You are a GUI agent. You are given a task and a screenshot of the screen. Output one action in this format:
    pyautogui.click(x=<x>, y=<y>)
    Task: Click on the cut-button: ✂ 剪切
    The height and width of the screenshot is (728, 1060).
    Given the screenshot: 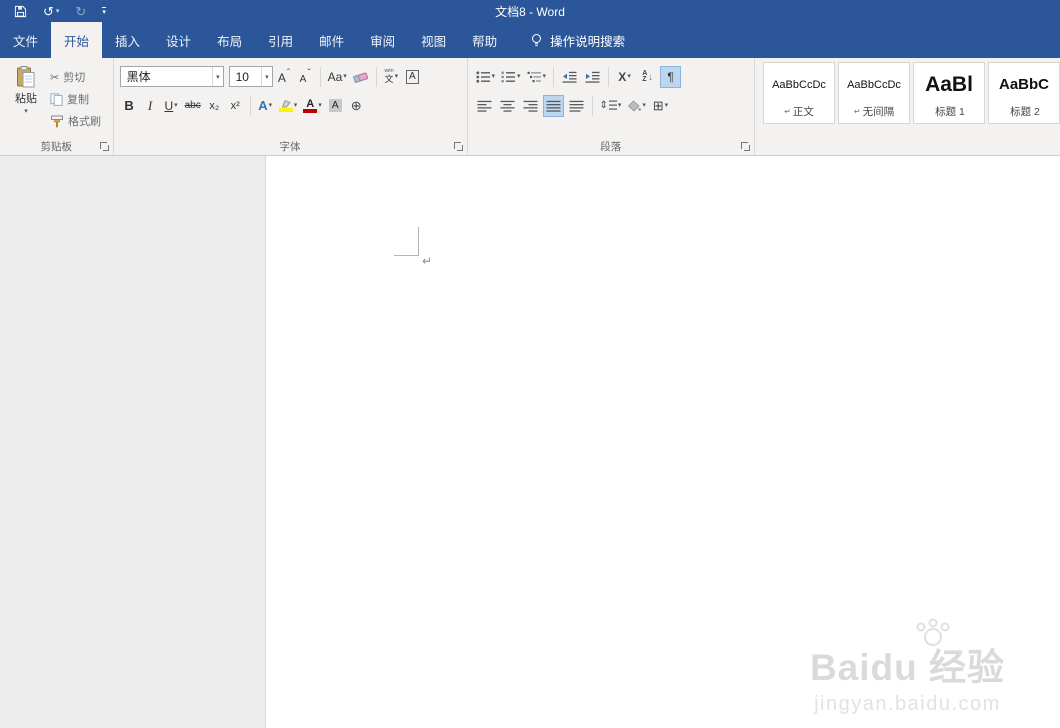 What is the action you would take?
    pyautogui.click(x=75, y=77)
    